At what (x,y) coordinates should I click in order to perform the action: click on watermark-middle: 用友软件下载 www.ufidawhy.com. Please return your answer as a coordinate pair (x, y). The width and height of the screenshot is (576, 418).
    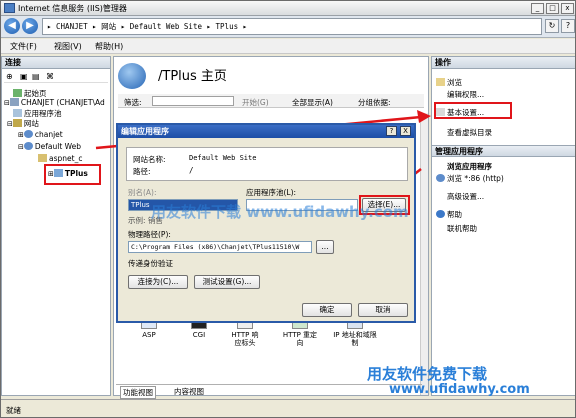
    Looking at the image, I should click on (280, 212).